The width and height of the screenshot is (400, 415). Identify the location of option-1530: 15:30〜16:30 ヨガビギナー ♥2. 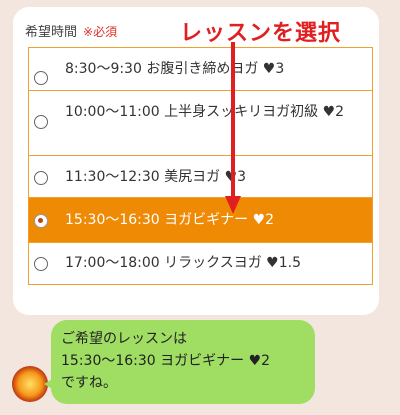
(200, 220).